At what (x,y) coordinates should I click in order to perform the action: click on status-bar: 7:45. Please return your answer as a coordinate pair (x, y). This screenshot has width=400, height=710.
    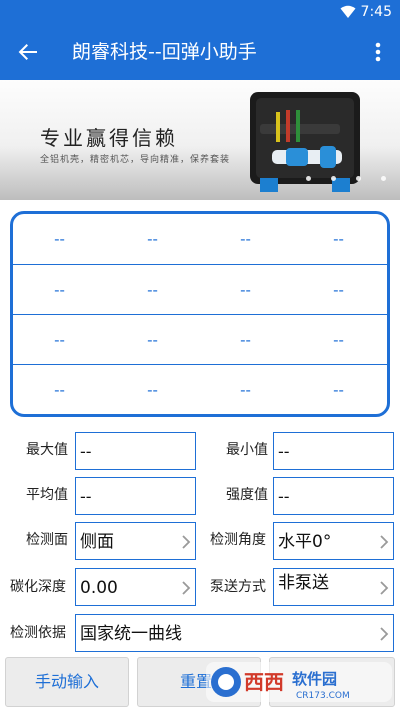
    Looking at the image, I should click on (200, 12).